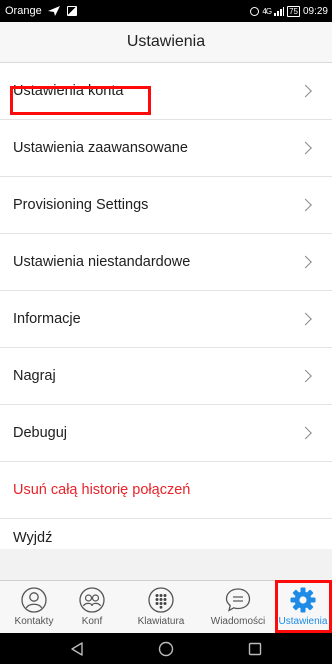  Describe the element at coordinates (255, 11) in the screenshot. I see `alarm-icon` at that location.